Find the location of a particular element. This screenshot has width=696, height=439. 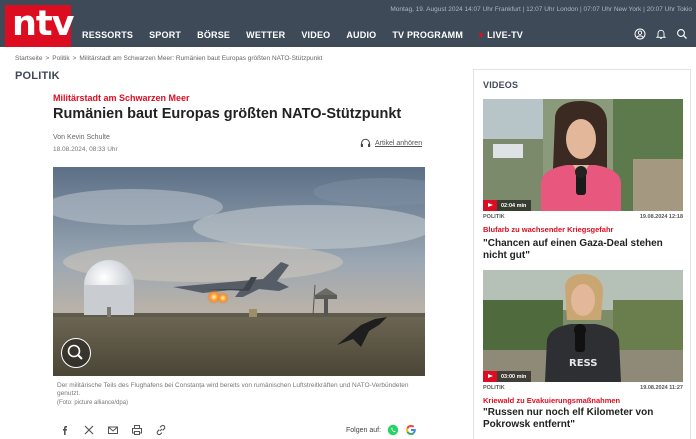

video-meta: POLITIK 19.08.2024 12:18 is located at coordinates (583, 217).